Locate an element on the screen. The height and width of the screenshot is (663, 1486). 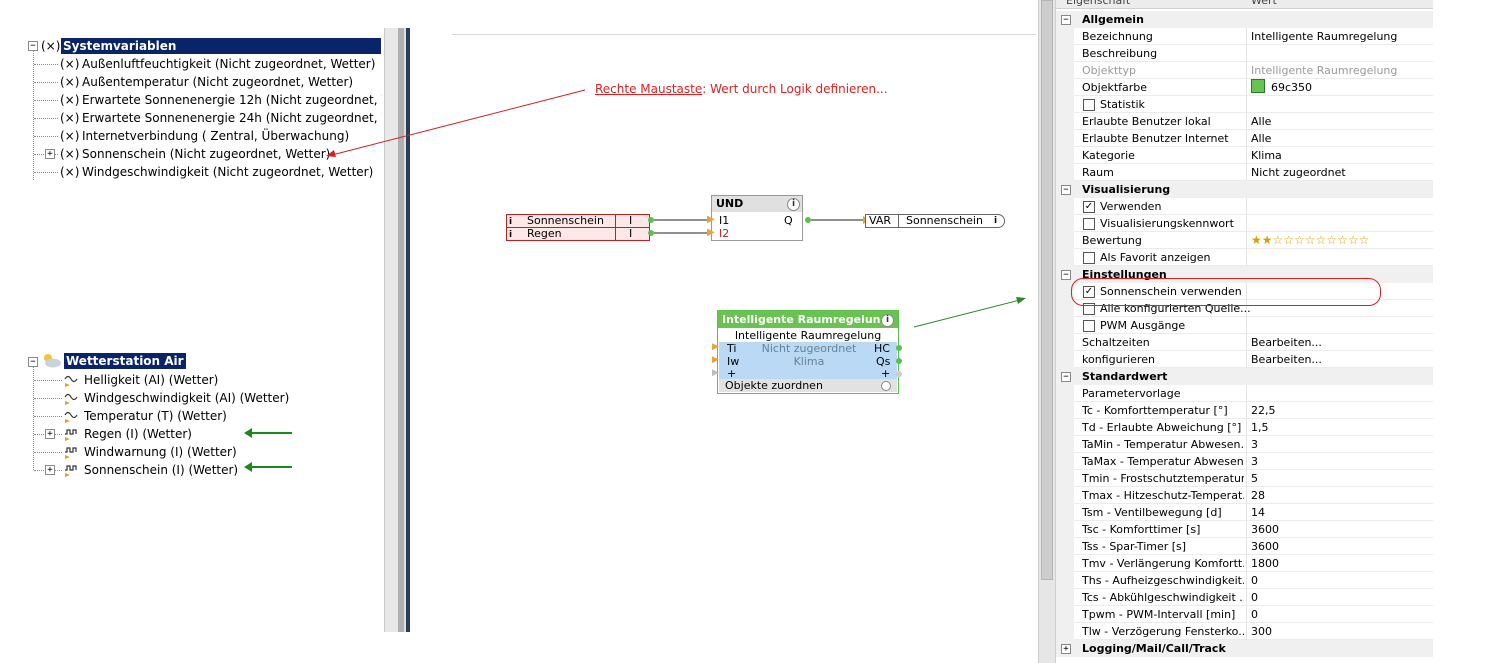
pg-row-parametervorlage: Parametervorlage is located at coordinates (1244, 393).